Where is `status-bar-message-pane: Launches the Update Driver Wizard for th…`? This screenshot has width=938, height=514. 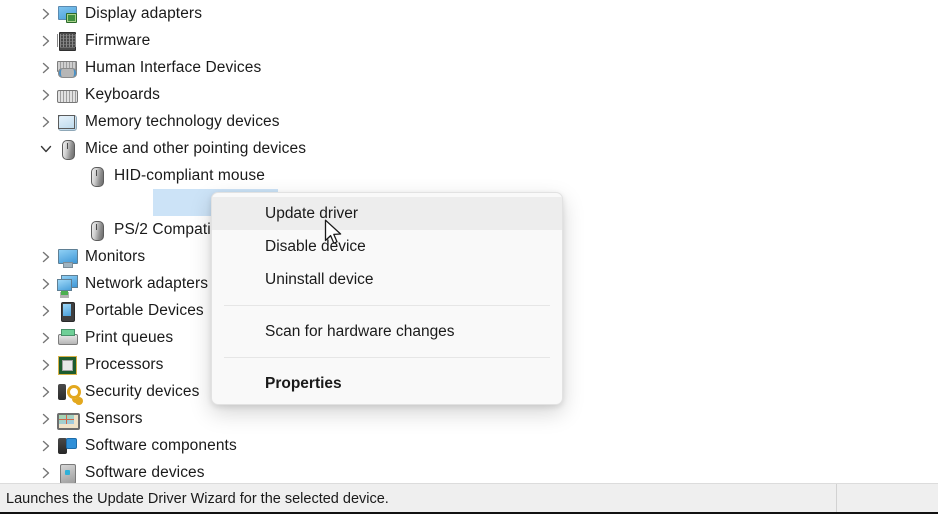
status-bar-message-pane: Launches the Update Driver Wizard for th… is located at coordinates (418, 499).